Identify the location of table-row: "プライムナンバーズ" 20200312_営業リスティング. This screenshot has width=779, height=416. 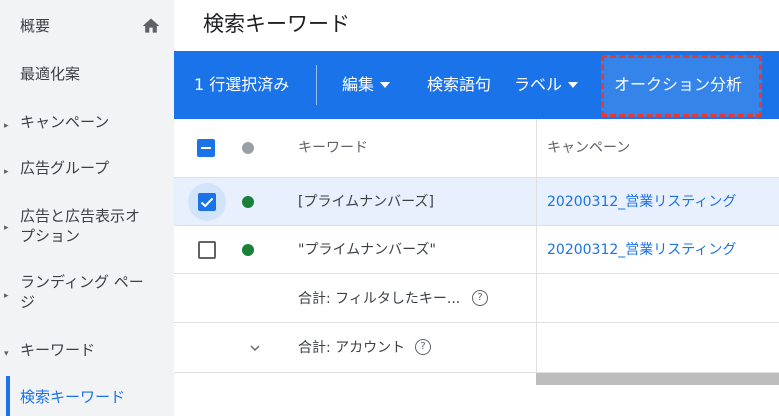
(476, 250).